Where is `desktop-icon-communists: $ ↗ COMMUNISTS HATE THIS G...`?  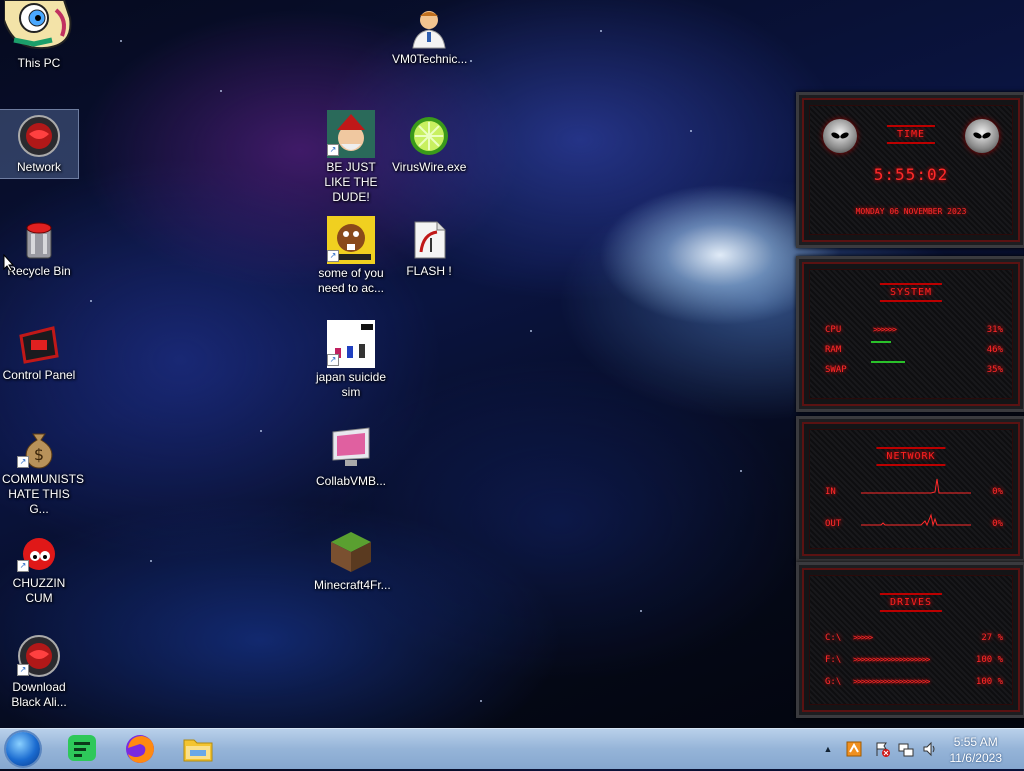 desktop-icon-communists: $ ↗ COMMUNISTS HATE THIS G... is located at coordinates (42, 469).